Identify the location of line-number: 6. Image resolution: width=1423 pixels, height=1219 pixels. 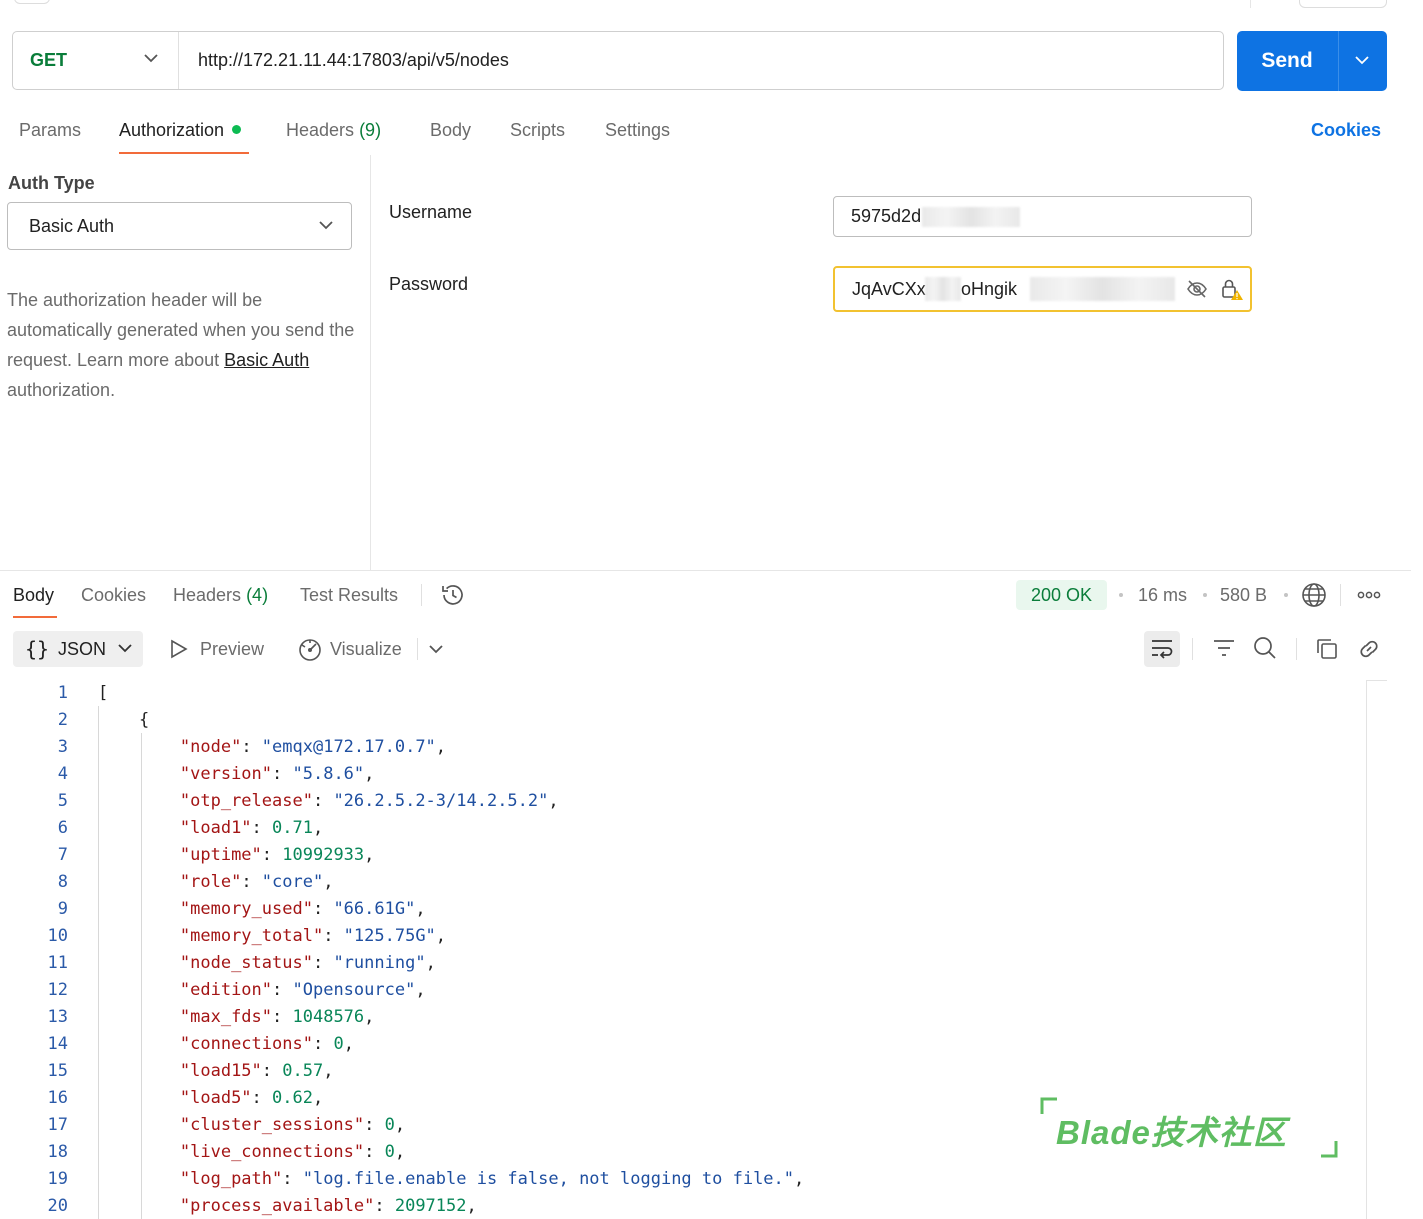
(62, 828).